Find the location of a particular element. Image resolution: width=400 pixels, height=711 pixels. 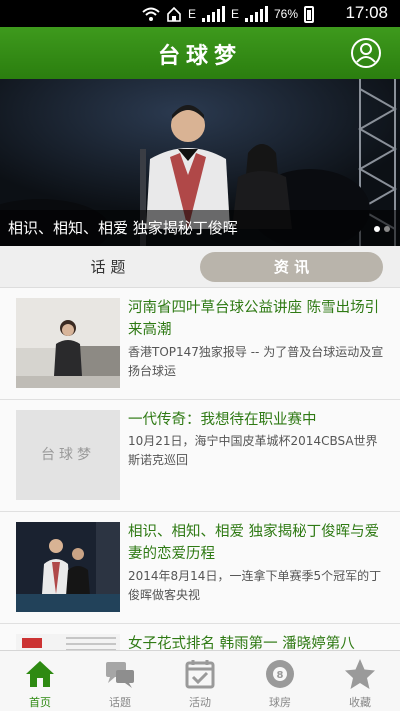

billiard-ball-8-icon: 8 is located at coordinates (280, 674).